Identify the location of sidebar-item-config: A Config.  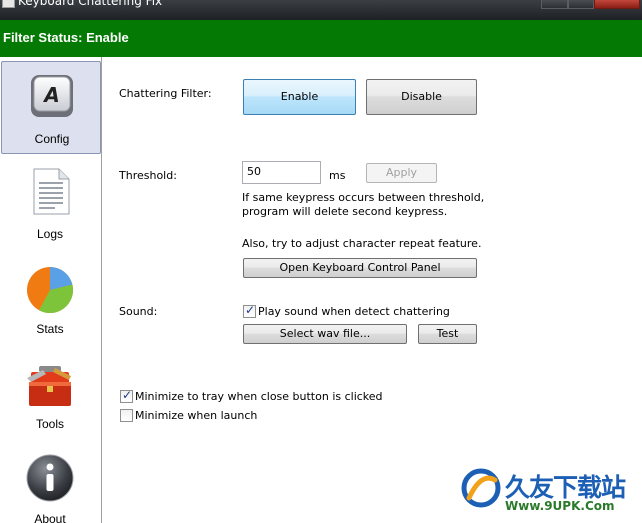
(51, 107).